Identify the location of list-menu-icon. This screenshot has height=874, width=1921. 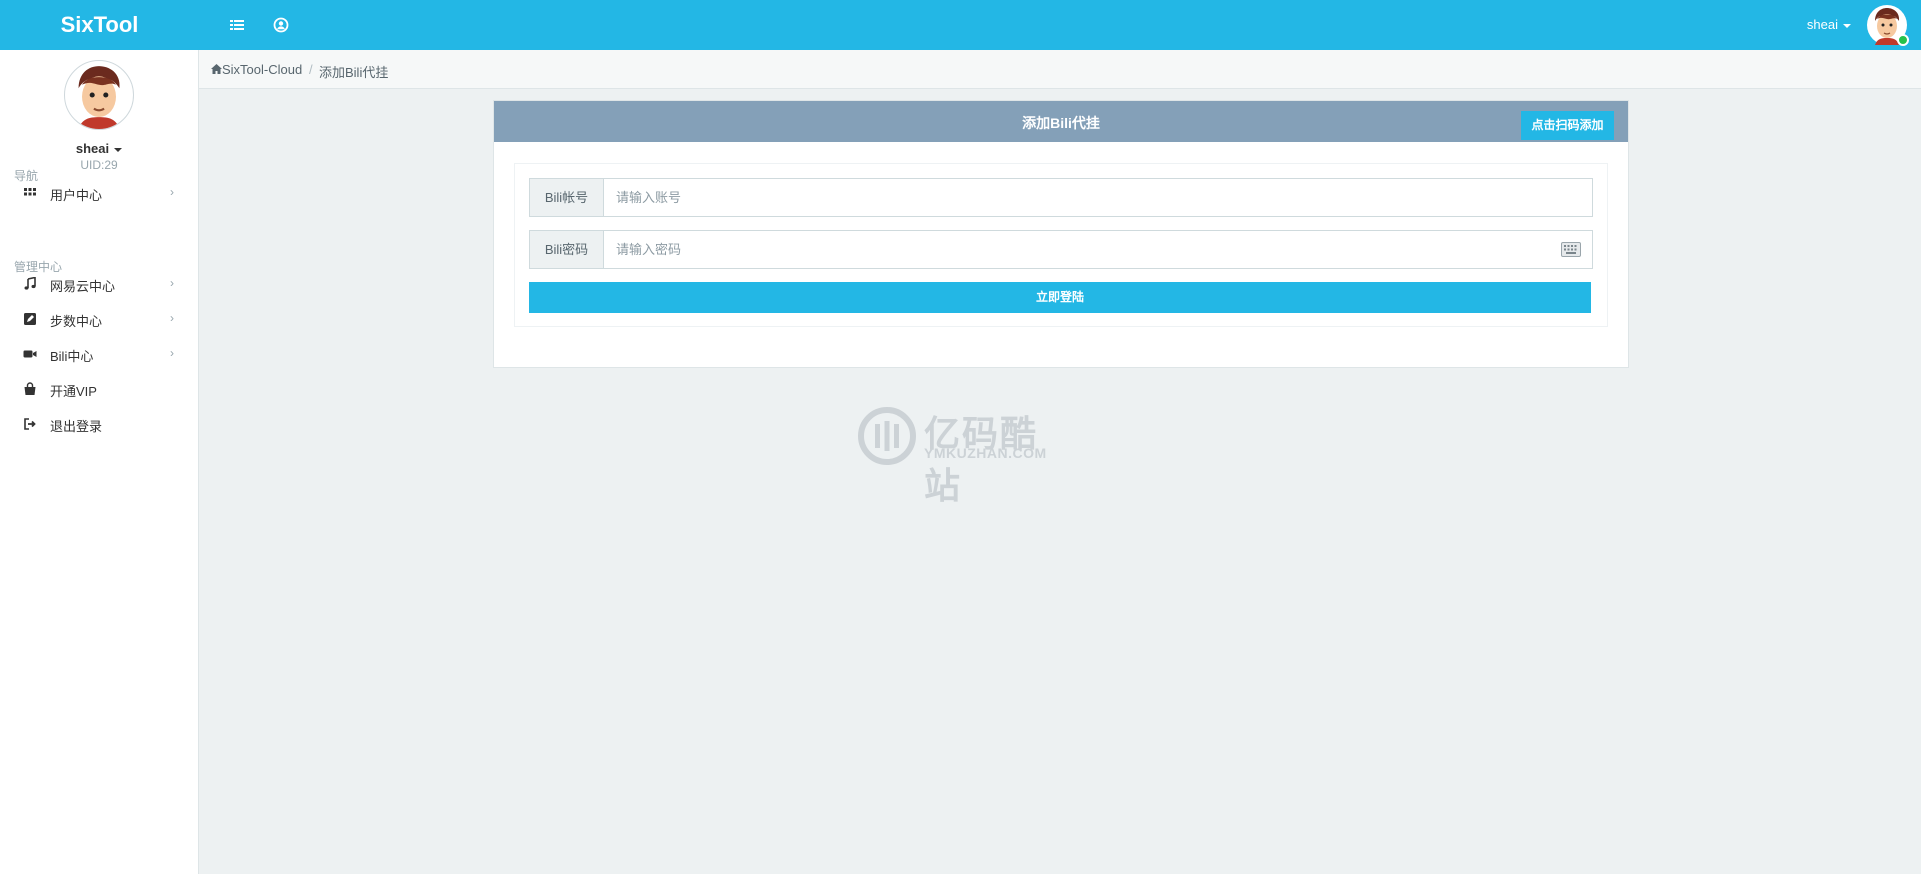
(237, 25).